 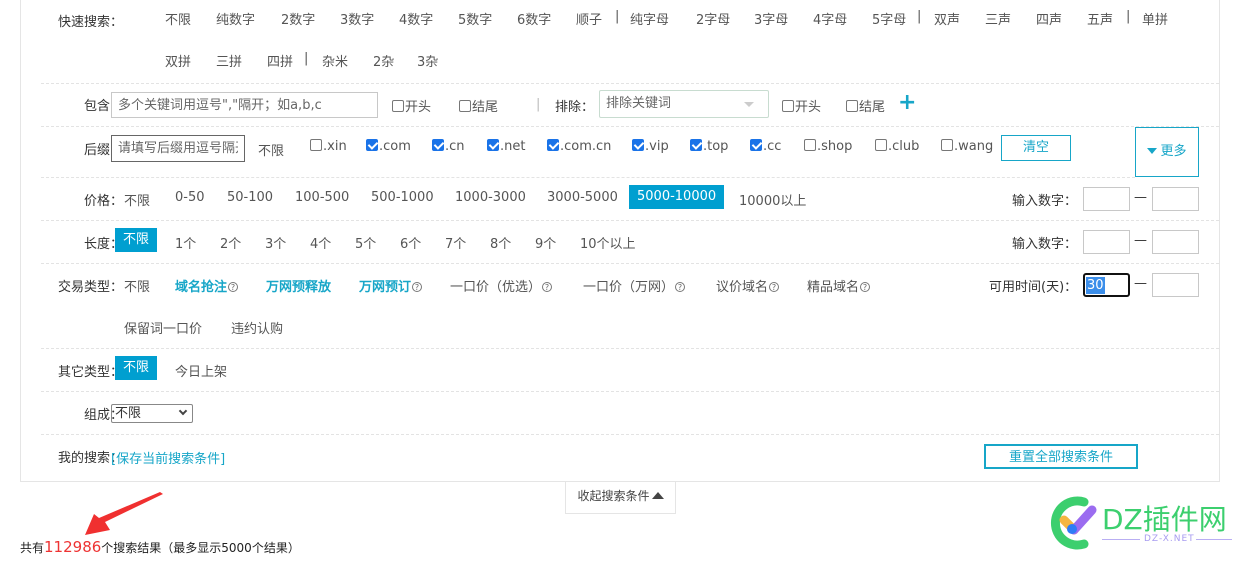 What do you see at coordinates (828, 146) in the screenshot?
I see `suffix-checkbox: .shop` at bounding box center [828, 146].